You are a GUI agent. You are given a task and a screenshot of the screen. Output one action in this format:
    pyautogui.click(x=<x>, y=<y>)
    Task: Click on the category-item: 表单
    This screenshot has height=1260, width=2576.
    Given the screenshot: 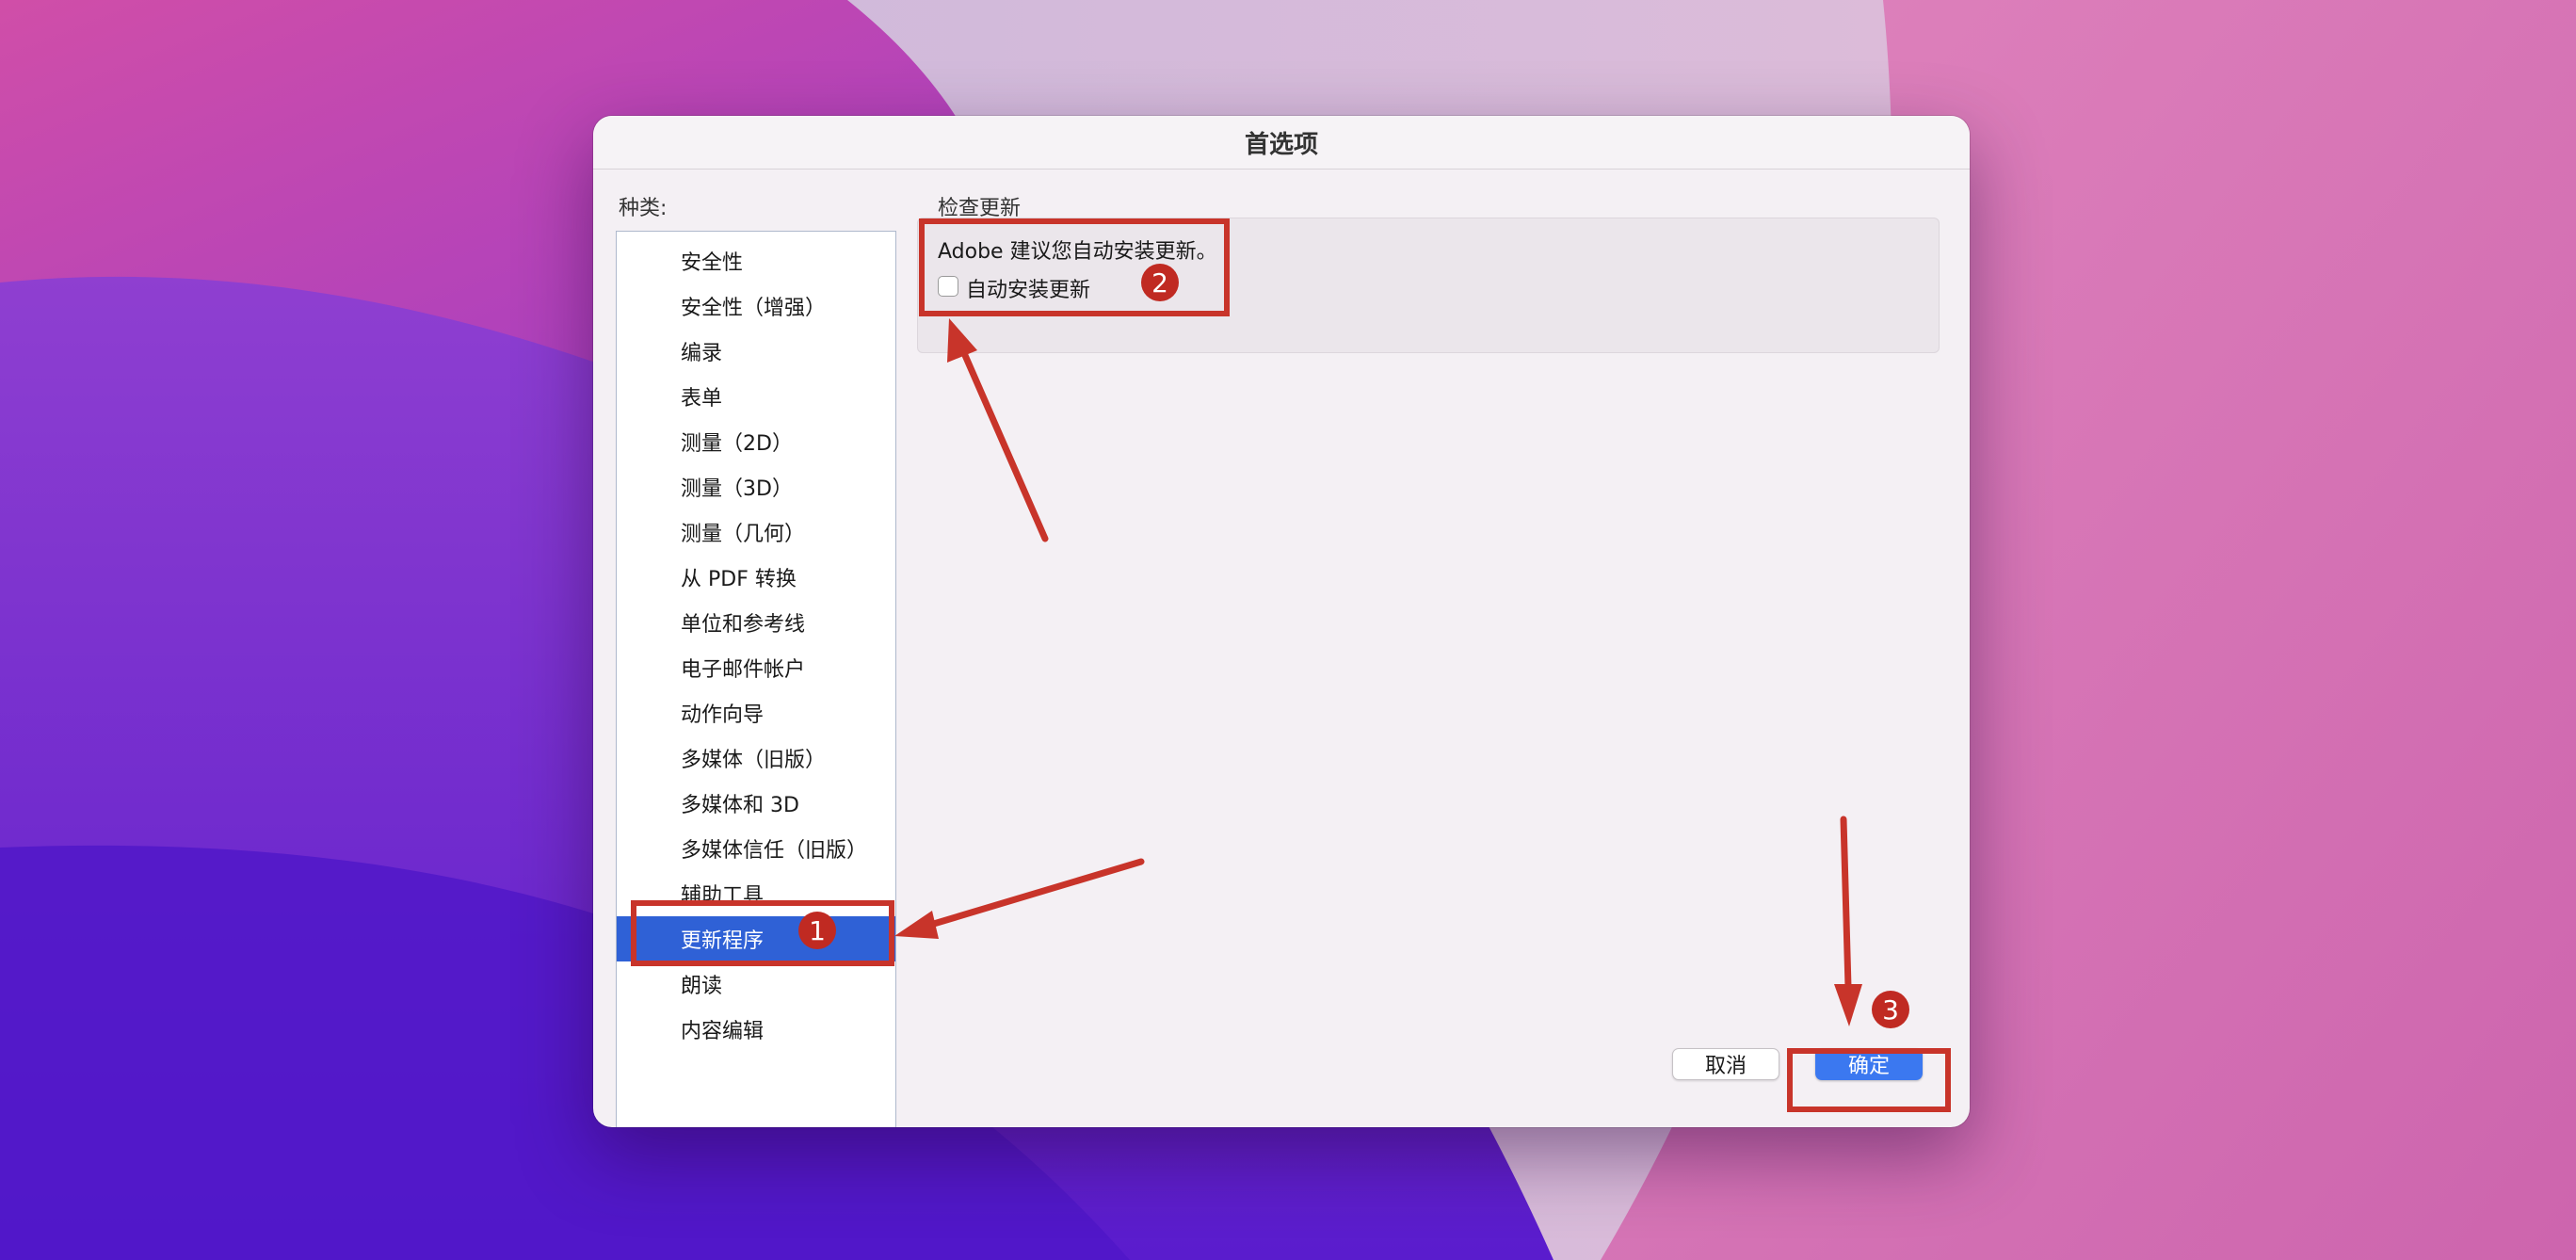 What is the action you would take?
    pyautogui.click(x=756, y=397)
    